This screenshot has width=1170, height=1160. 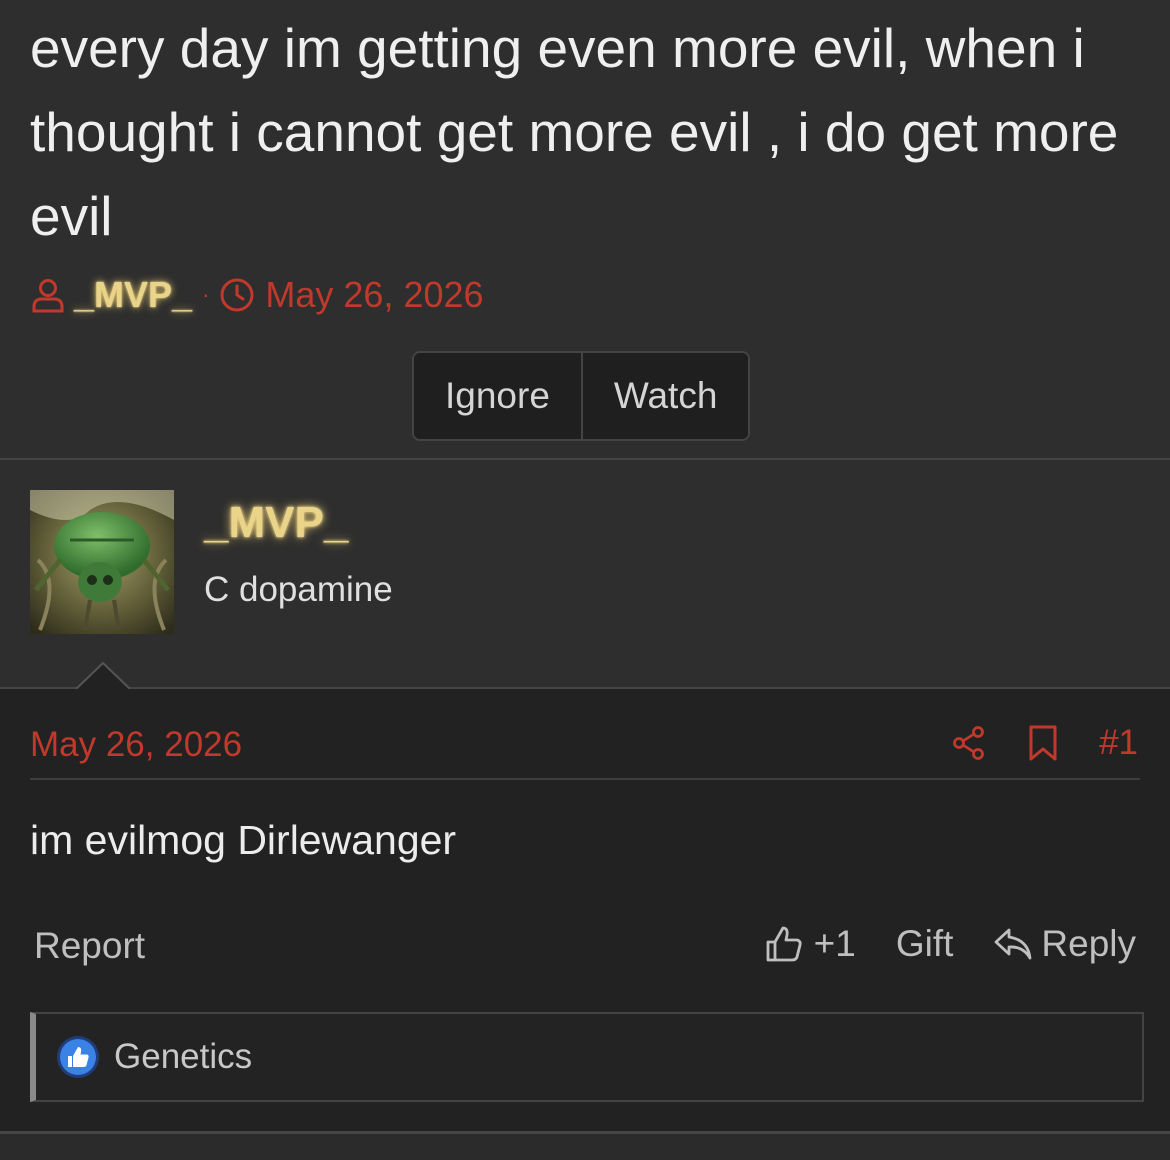 What do you see at coordinates (89, 946) in the screenshot?
I see `report-link: Report` at bounding box center [89, 946].